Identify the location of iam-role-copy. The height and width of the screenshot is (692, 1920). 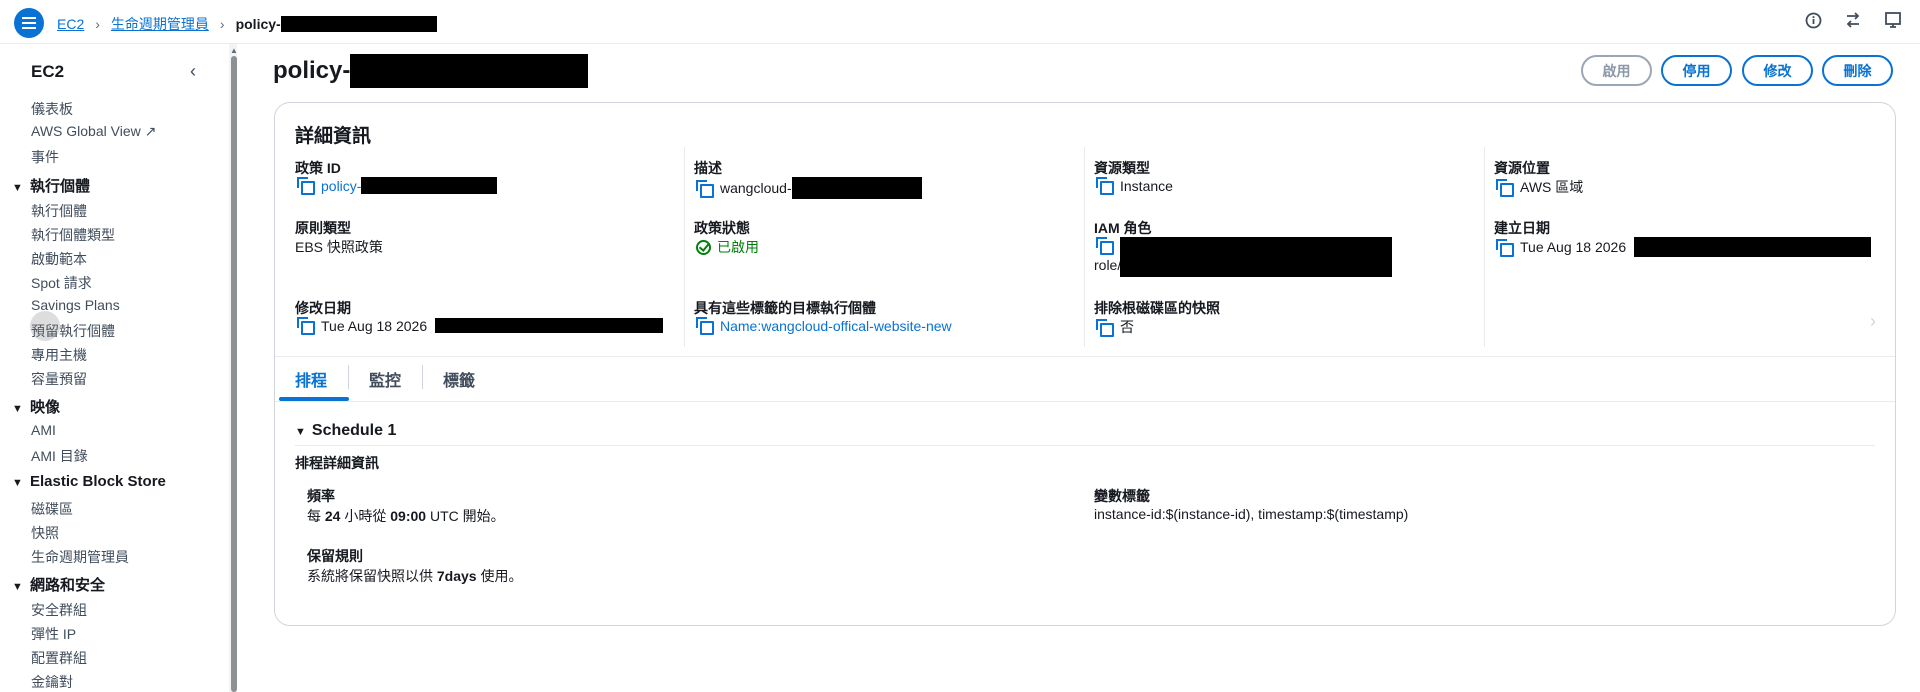
(1108, 246).